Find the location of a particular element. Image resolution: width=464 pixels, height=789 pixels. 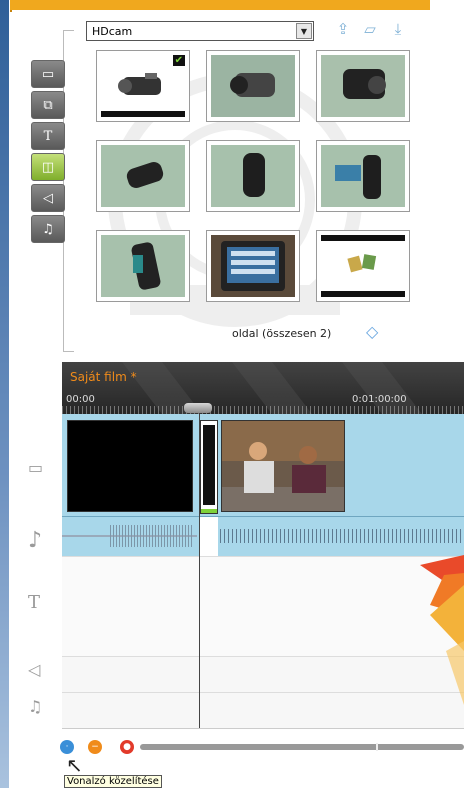

music-category-button: ♫ is located at coordinates (48, 229).